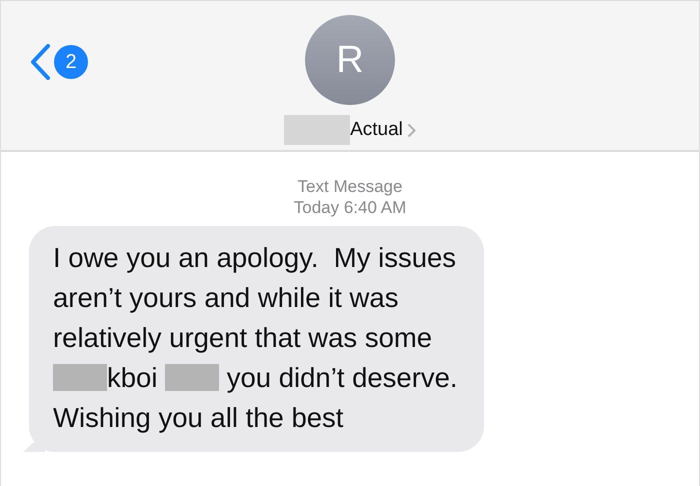  What do you see at coordinates (350, 60) in the screenshot?
I see `contact-avatar: R` at bounding box center [350, 60].